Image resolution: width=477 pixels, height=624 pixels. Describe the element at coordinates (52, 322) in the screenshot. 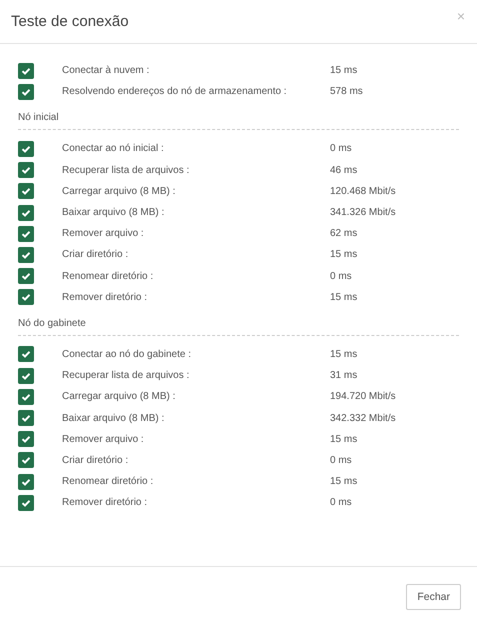

I see `section-heading: Nó do gabinete` at that location.